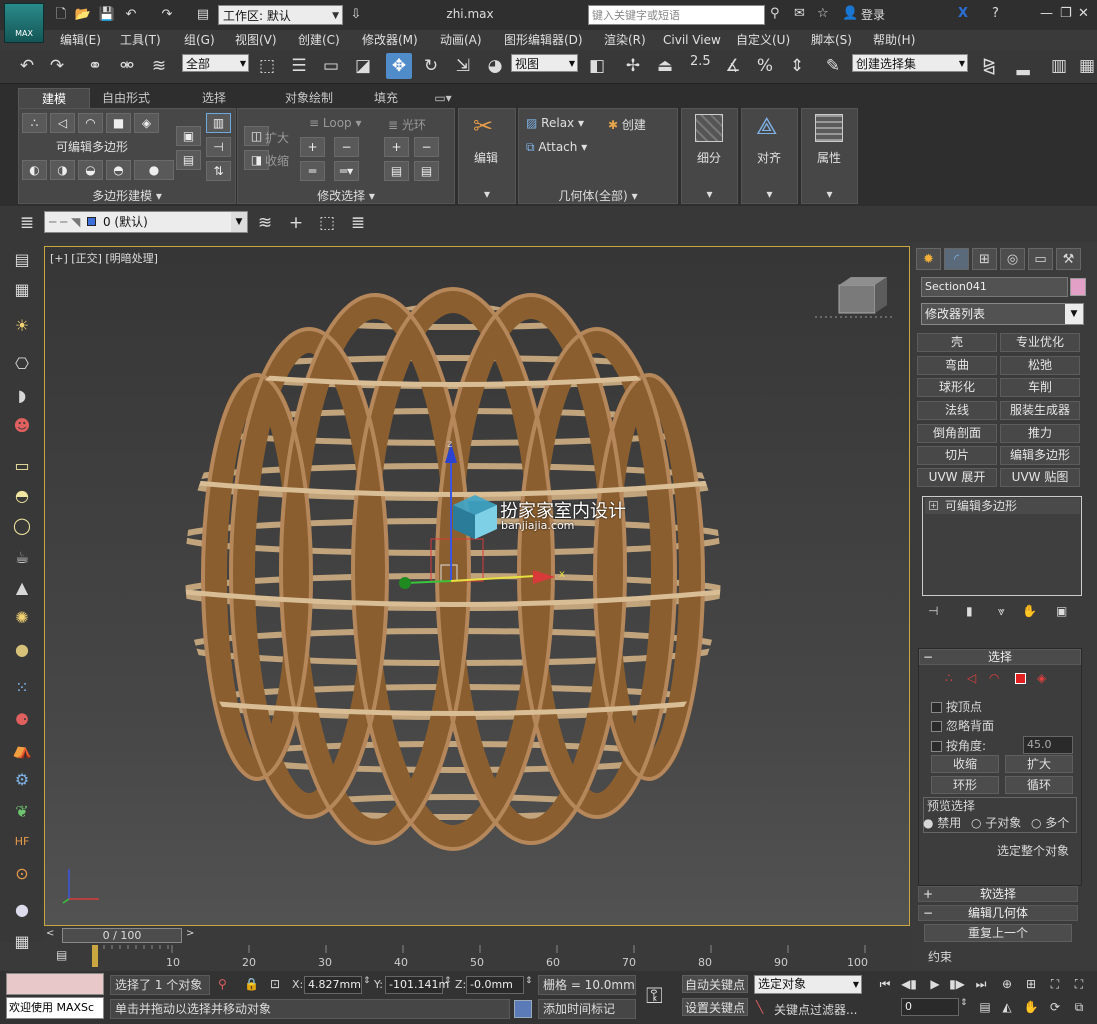  What do you see at coordinates (597, 66) in the screenshot?
I see `pivot-center-icon: ◧` at bounding box center [597, 66].